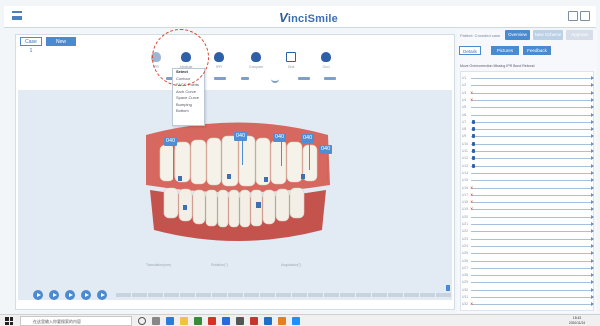  I want to click on right-tabs: Details Pictures Feedback, so click(526, 51).